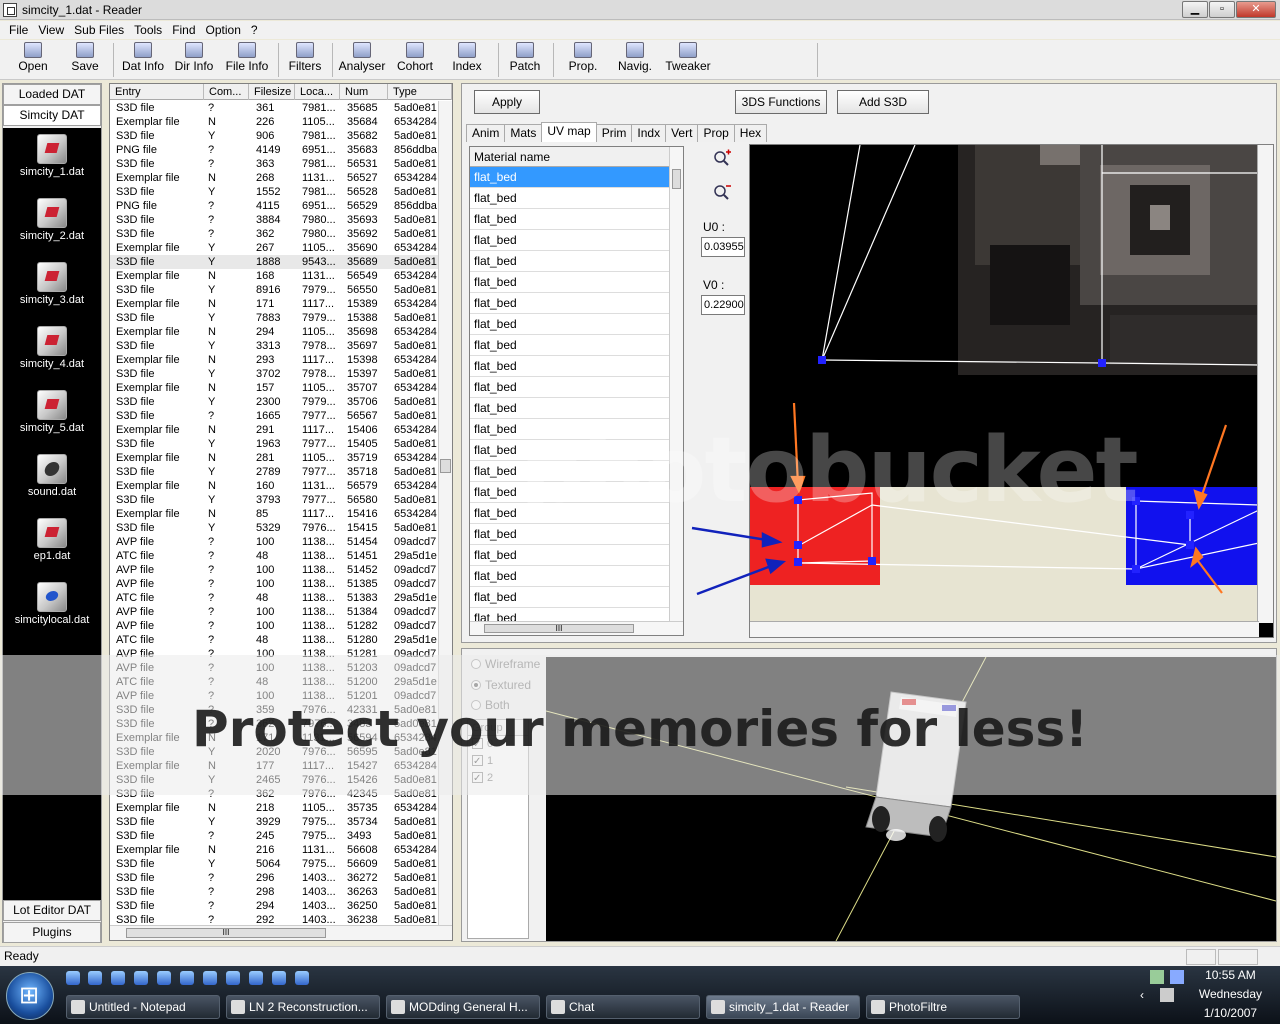  I want to click on table-row: ATC file? 48 1138... 51280 29a5d1e, so click(275, 640).